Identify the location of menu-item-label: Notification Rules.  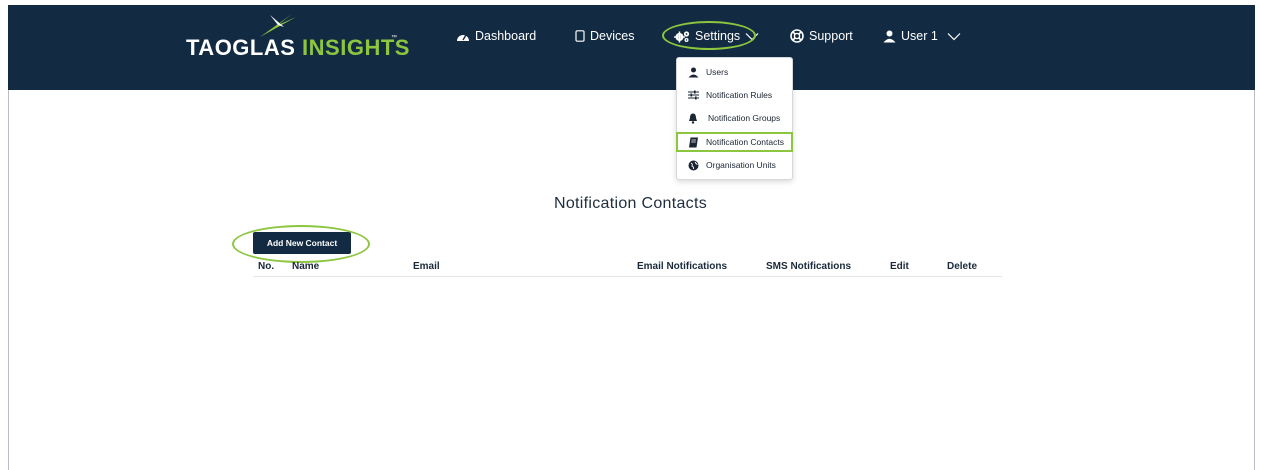
(739, 95).